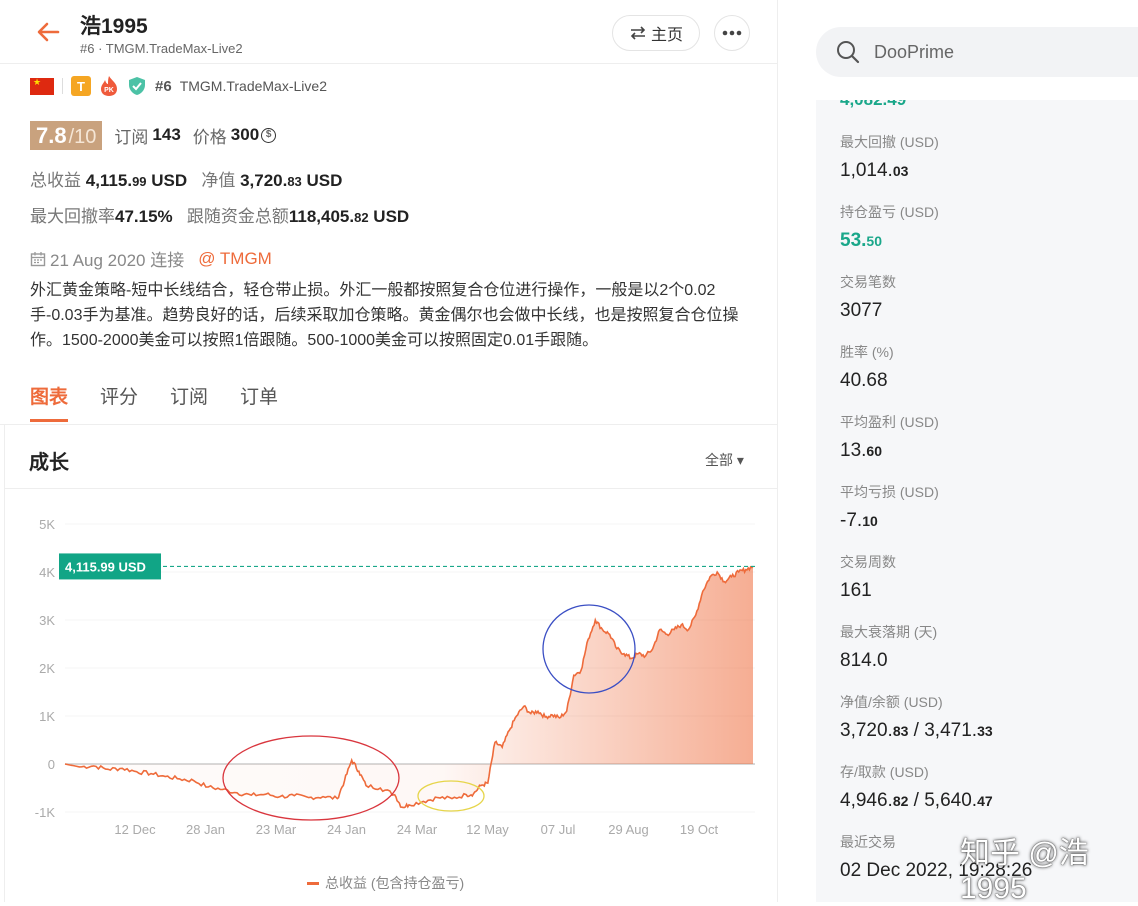  I want to click on subscribe-count: 143, so click(166, 134).